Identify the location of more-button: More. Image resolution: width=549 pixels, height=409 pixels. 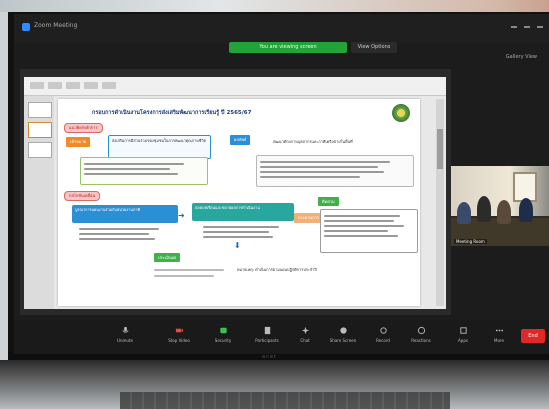
(499, 338).